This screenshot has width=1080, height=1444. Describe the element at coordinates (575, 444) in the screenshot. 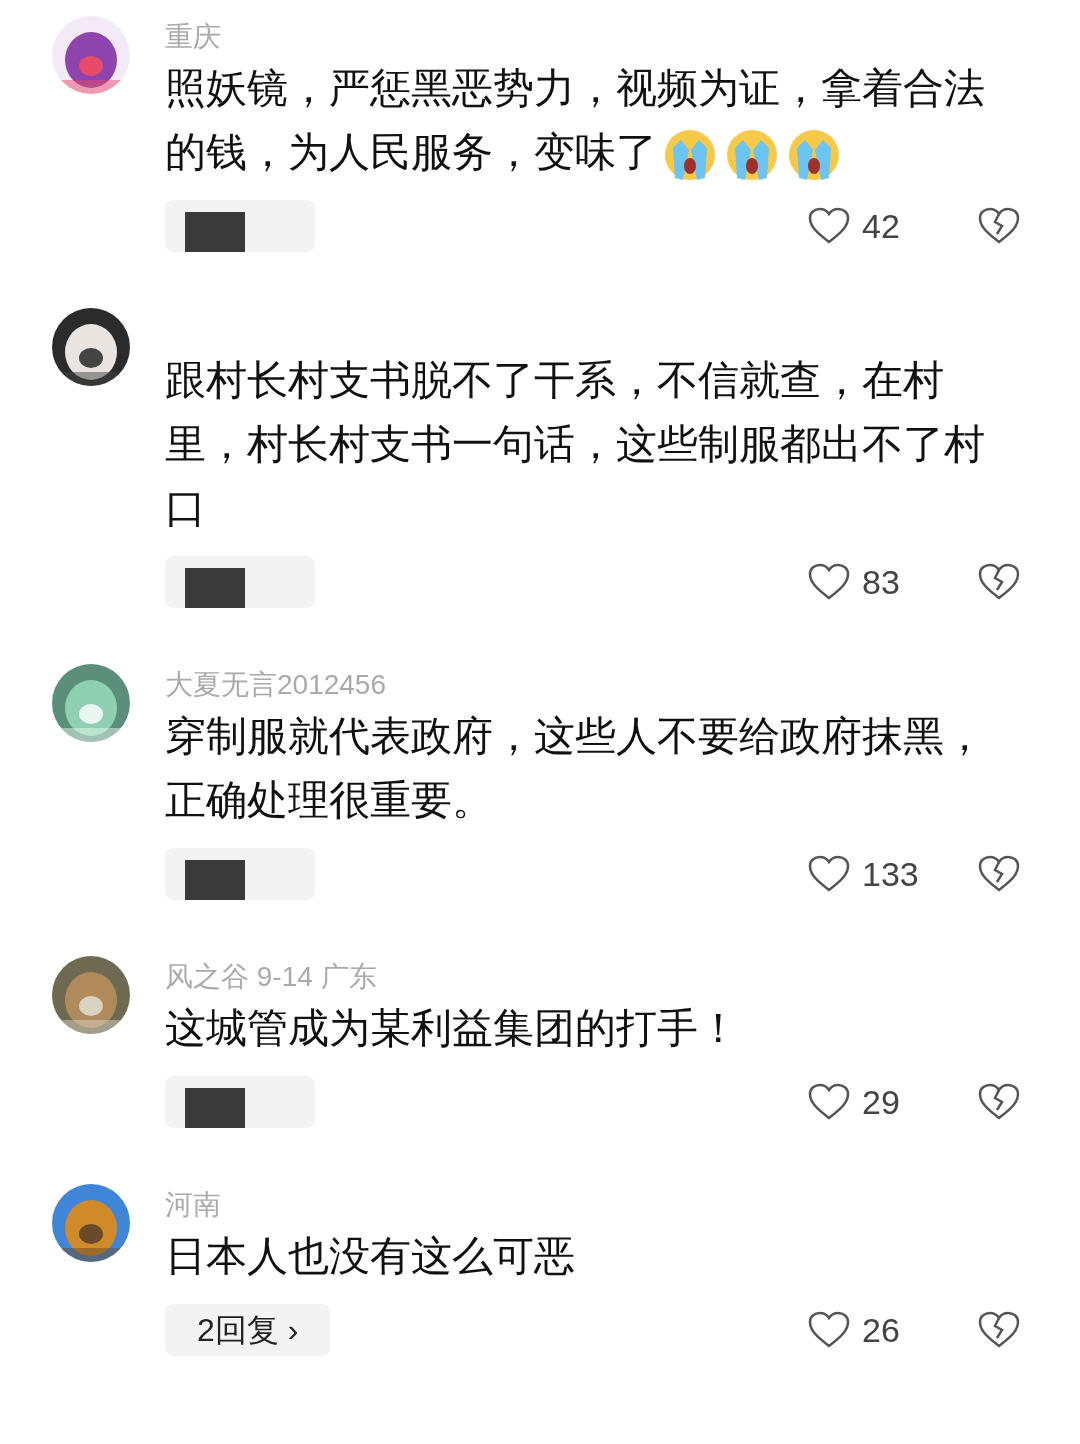

I see `comment-text: 跟村长村支书脱不了干系，不信就查，在村里，村长村支书一句话，这些制服都出不了村口` at that location.